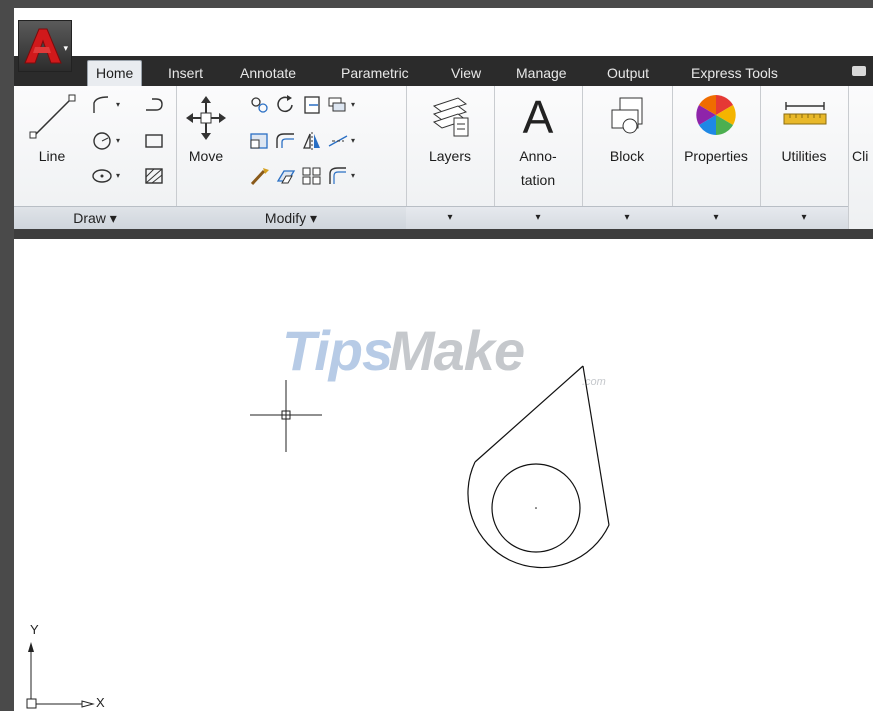 The width and height of the screenshot is (873, 711). What do you see at coordinates (34, 629) in the screenshot?
I see `ucs-y-label: Y` at bounding box center [34, 629].